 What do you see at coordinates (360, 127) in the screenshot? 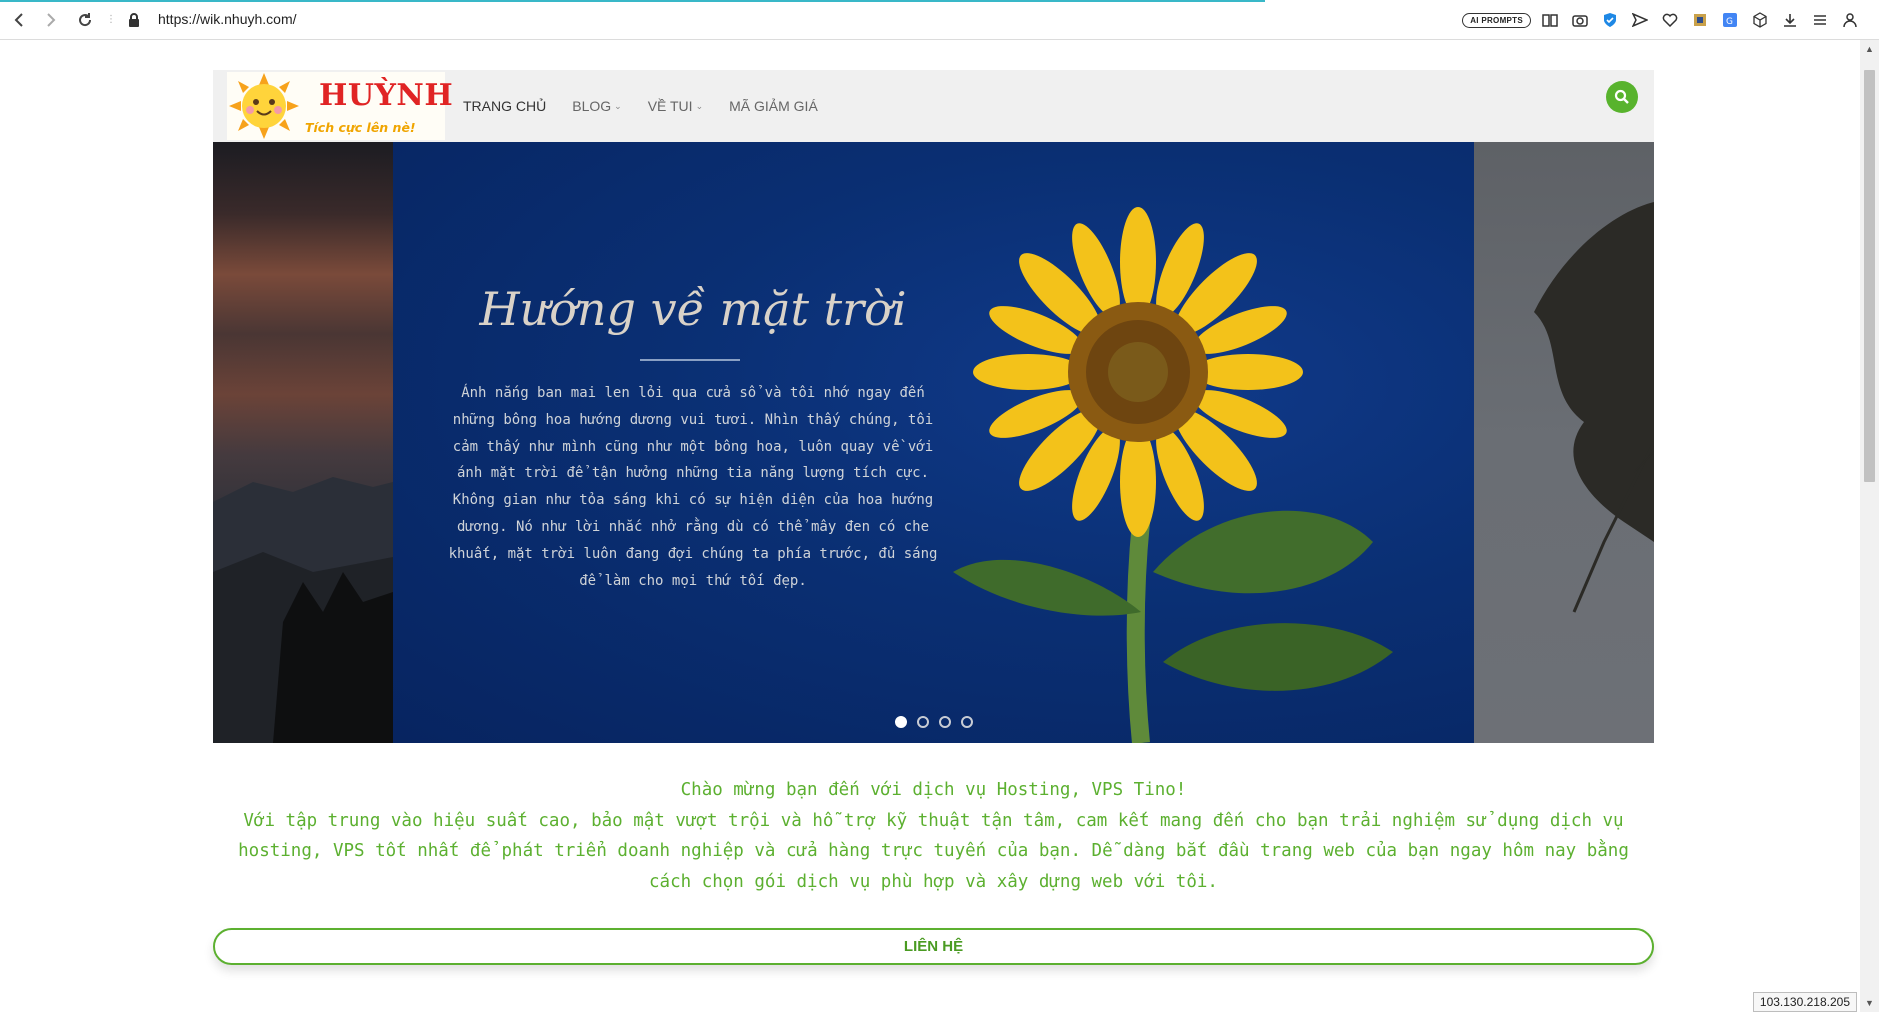
I see `logo-tagline: Tích cực lên nè!` at bounding box center [360, 127].